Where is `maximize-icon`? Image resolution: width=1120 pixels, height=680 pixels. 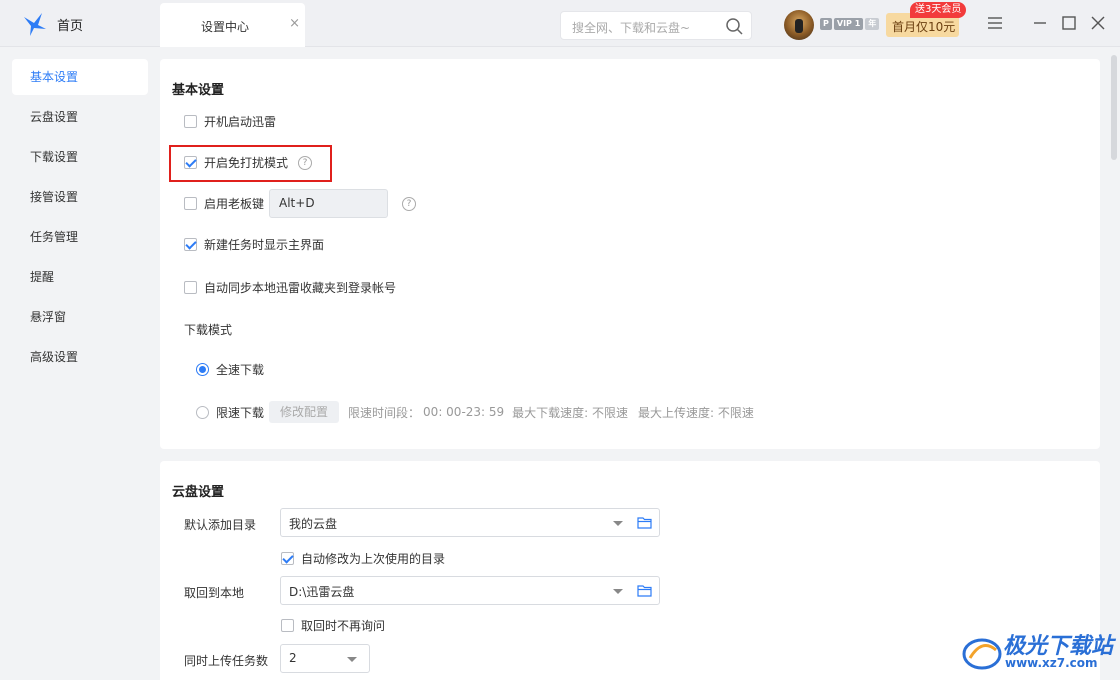 maximize-icon is located at coordinates (1069, 23).